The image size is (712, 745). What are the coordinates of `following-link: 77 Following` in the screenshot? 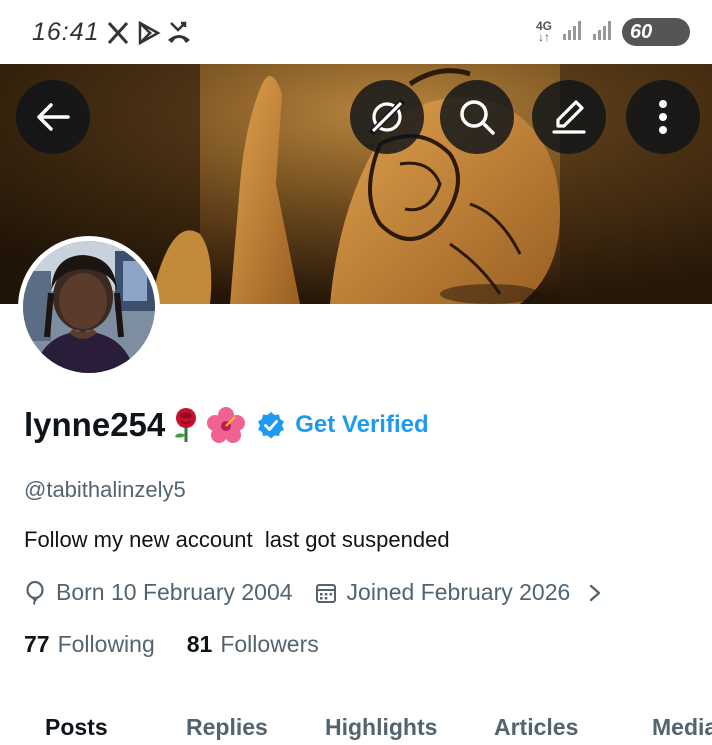 It's located at (89, 644).